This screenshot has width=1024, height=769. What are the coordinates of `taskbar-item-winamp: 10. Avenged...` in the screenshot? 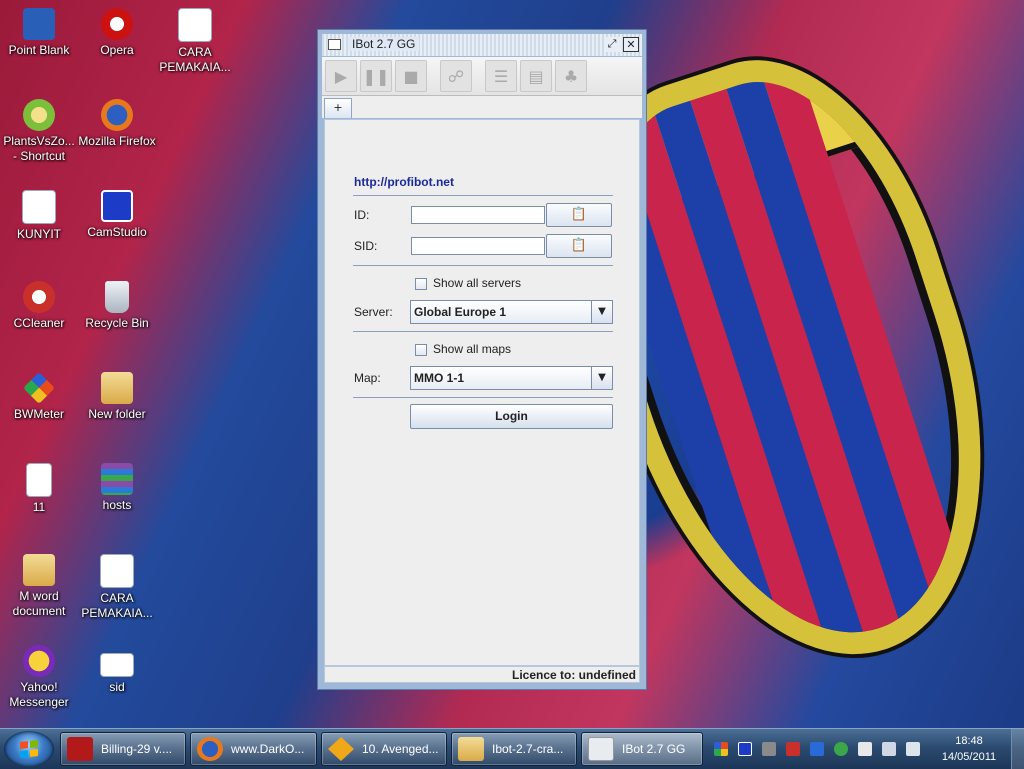 It's located at (384, 749).